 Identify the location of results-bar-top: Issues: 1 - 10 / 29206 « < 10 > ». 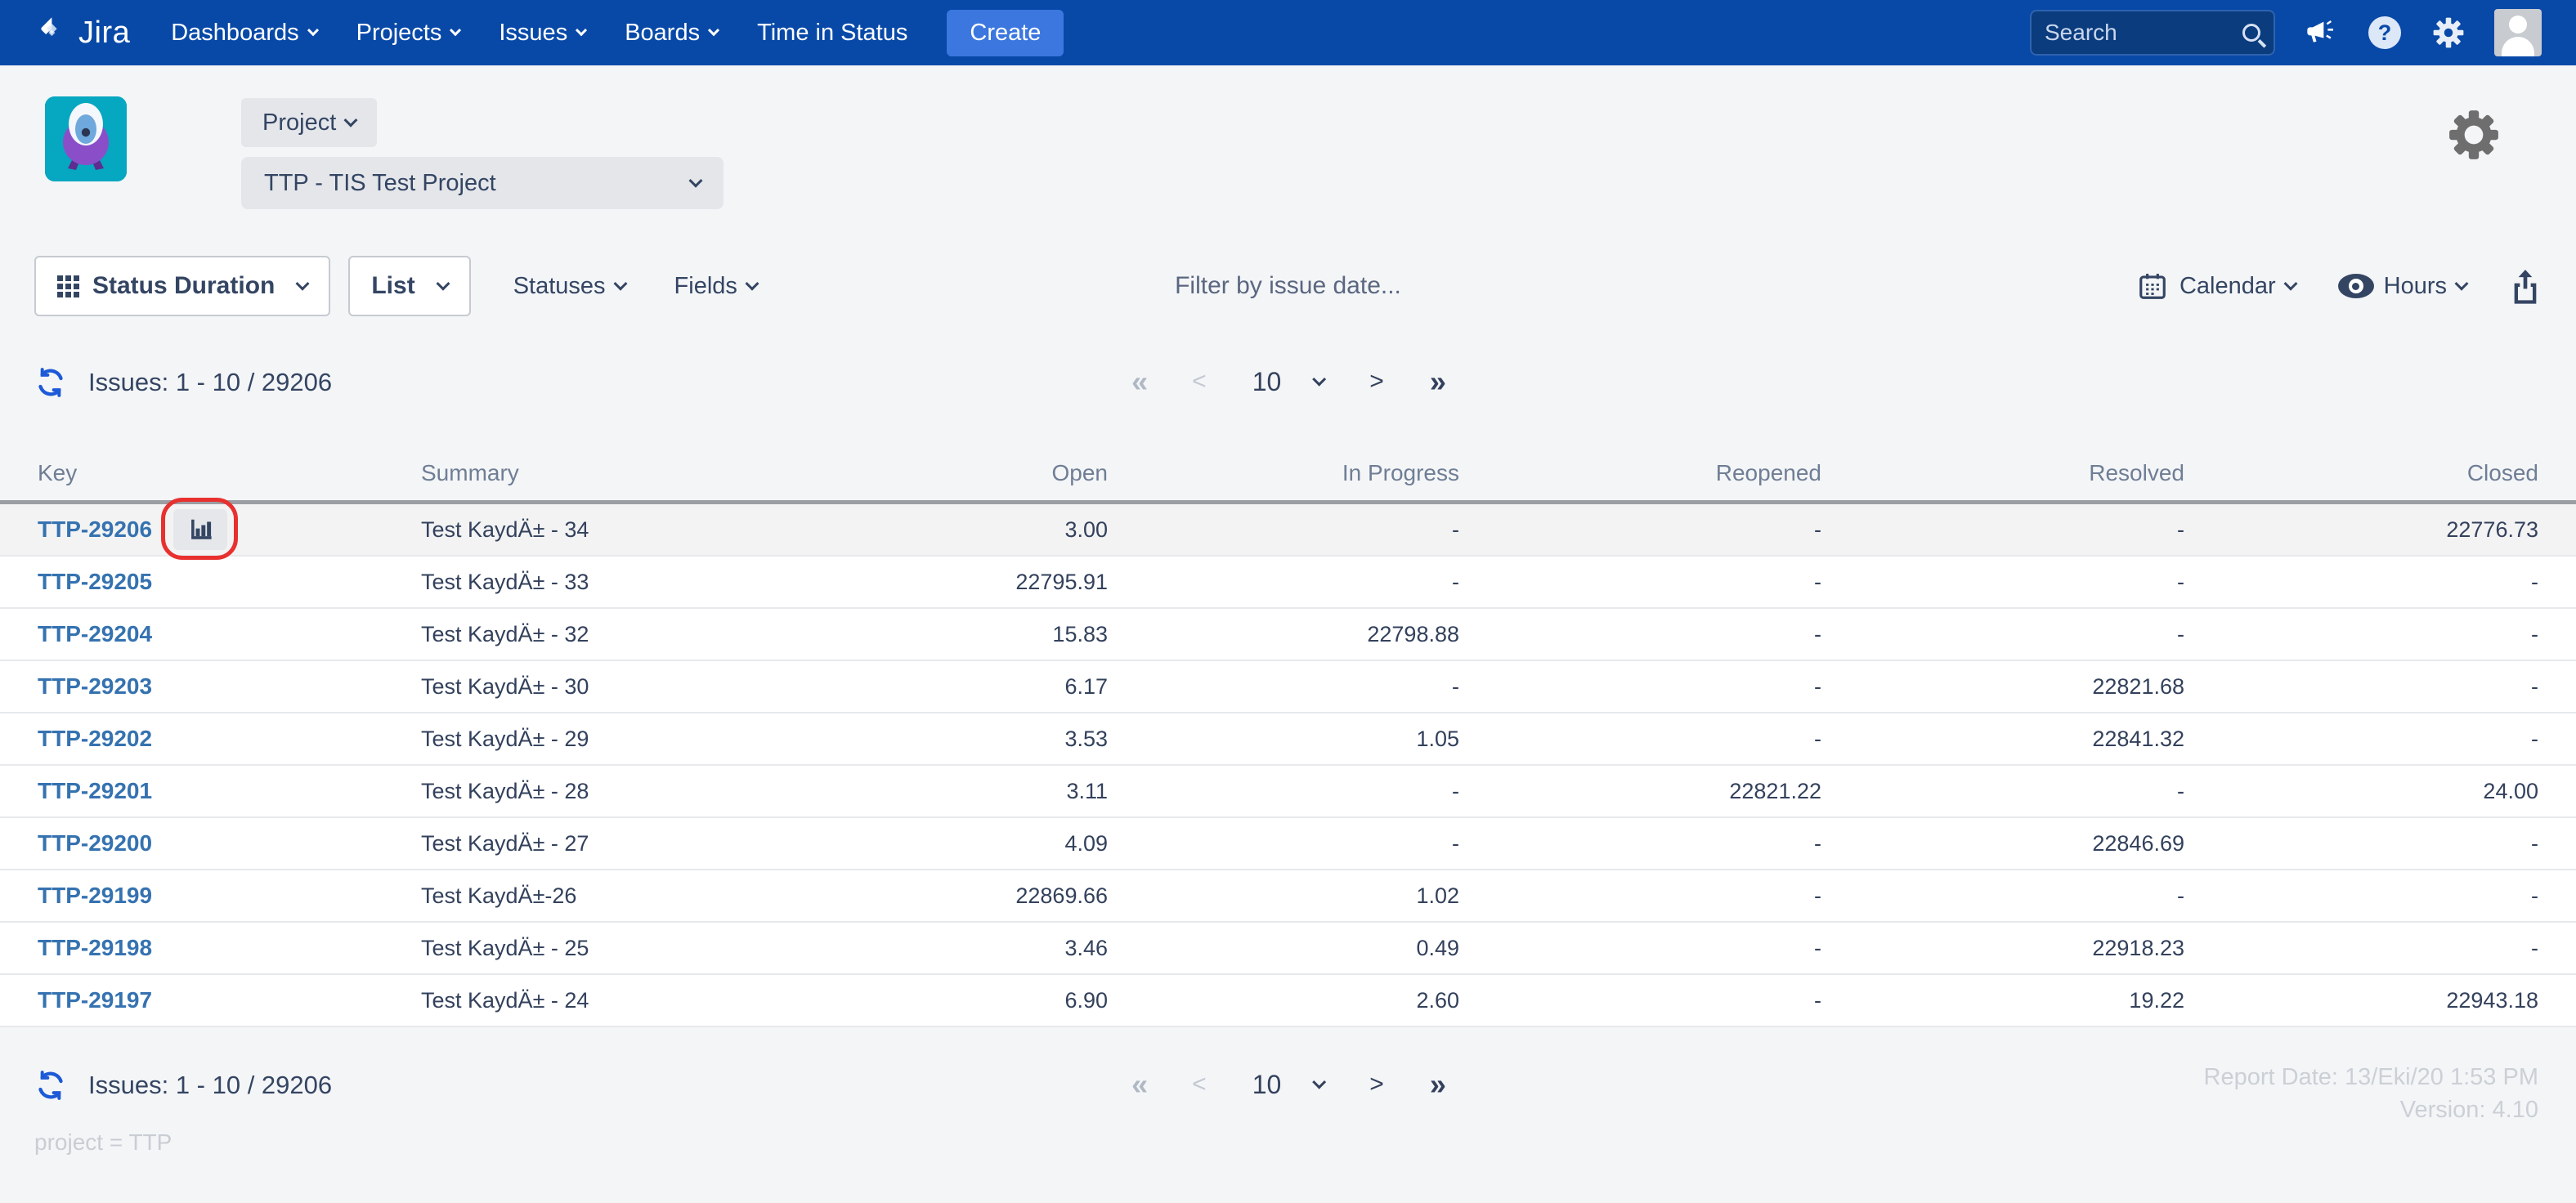
(1288, 386).